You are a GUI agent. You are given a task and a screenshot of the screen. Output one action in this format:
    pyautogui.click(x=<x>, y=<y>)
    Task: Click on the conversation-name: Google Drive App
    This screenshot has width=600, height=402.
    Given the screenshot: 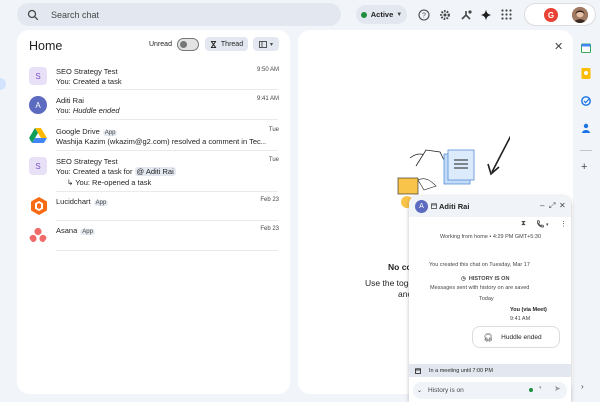 What is the action you would take?
    pyautogui.click(x=87, y=131)
    